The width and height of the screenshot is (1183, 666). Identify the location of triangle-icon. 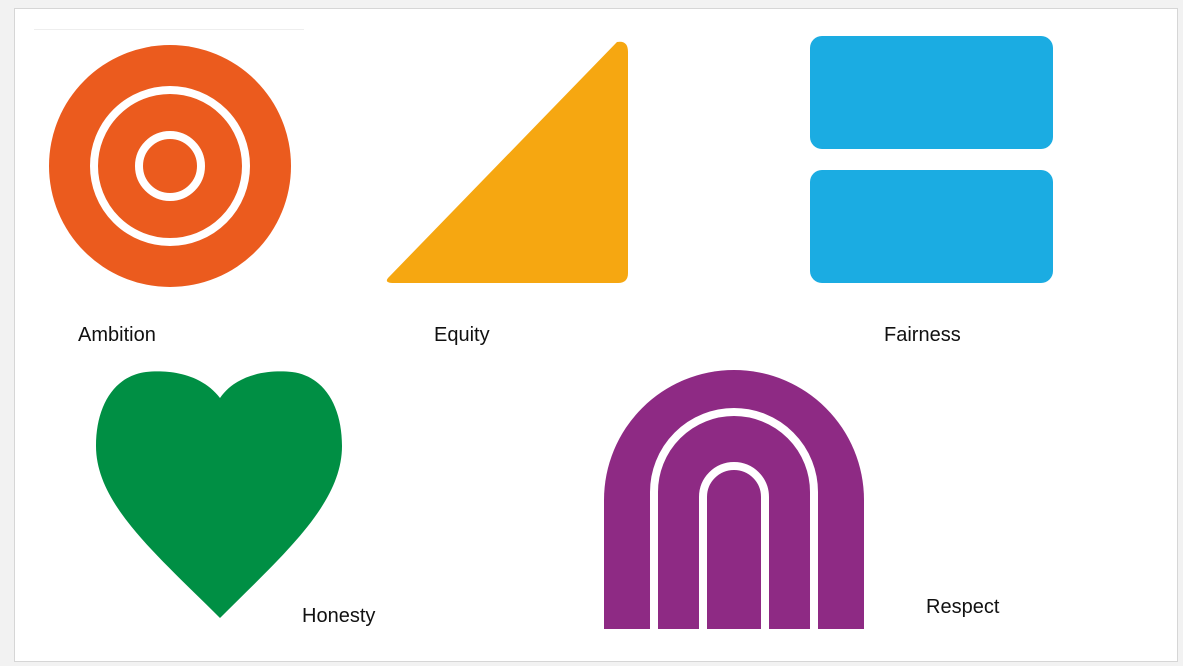
(507, 162).